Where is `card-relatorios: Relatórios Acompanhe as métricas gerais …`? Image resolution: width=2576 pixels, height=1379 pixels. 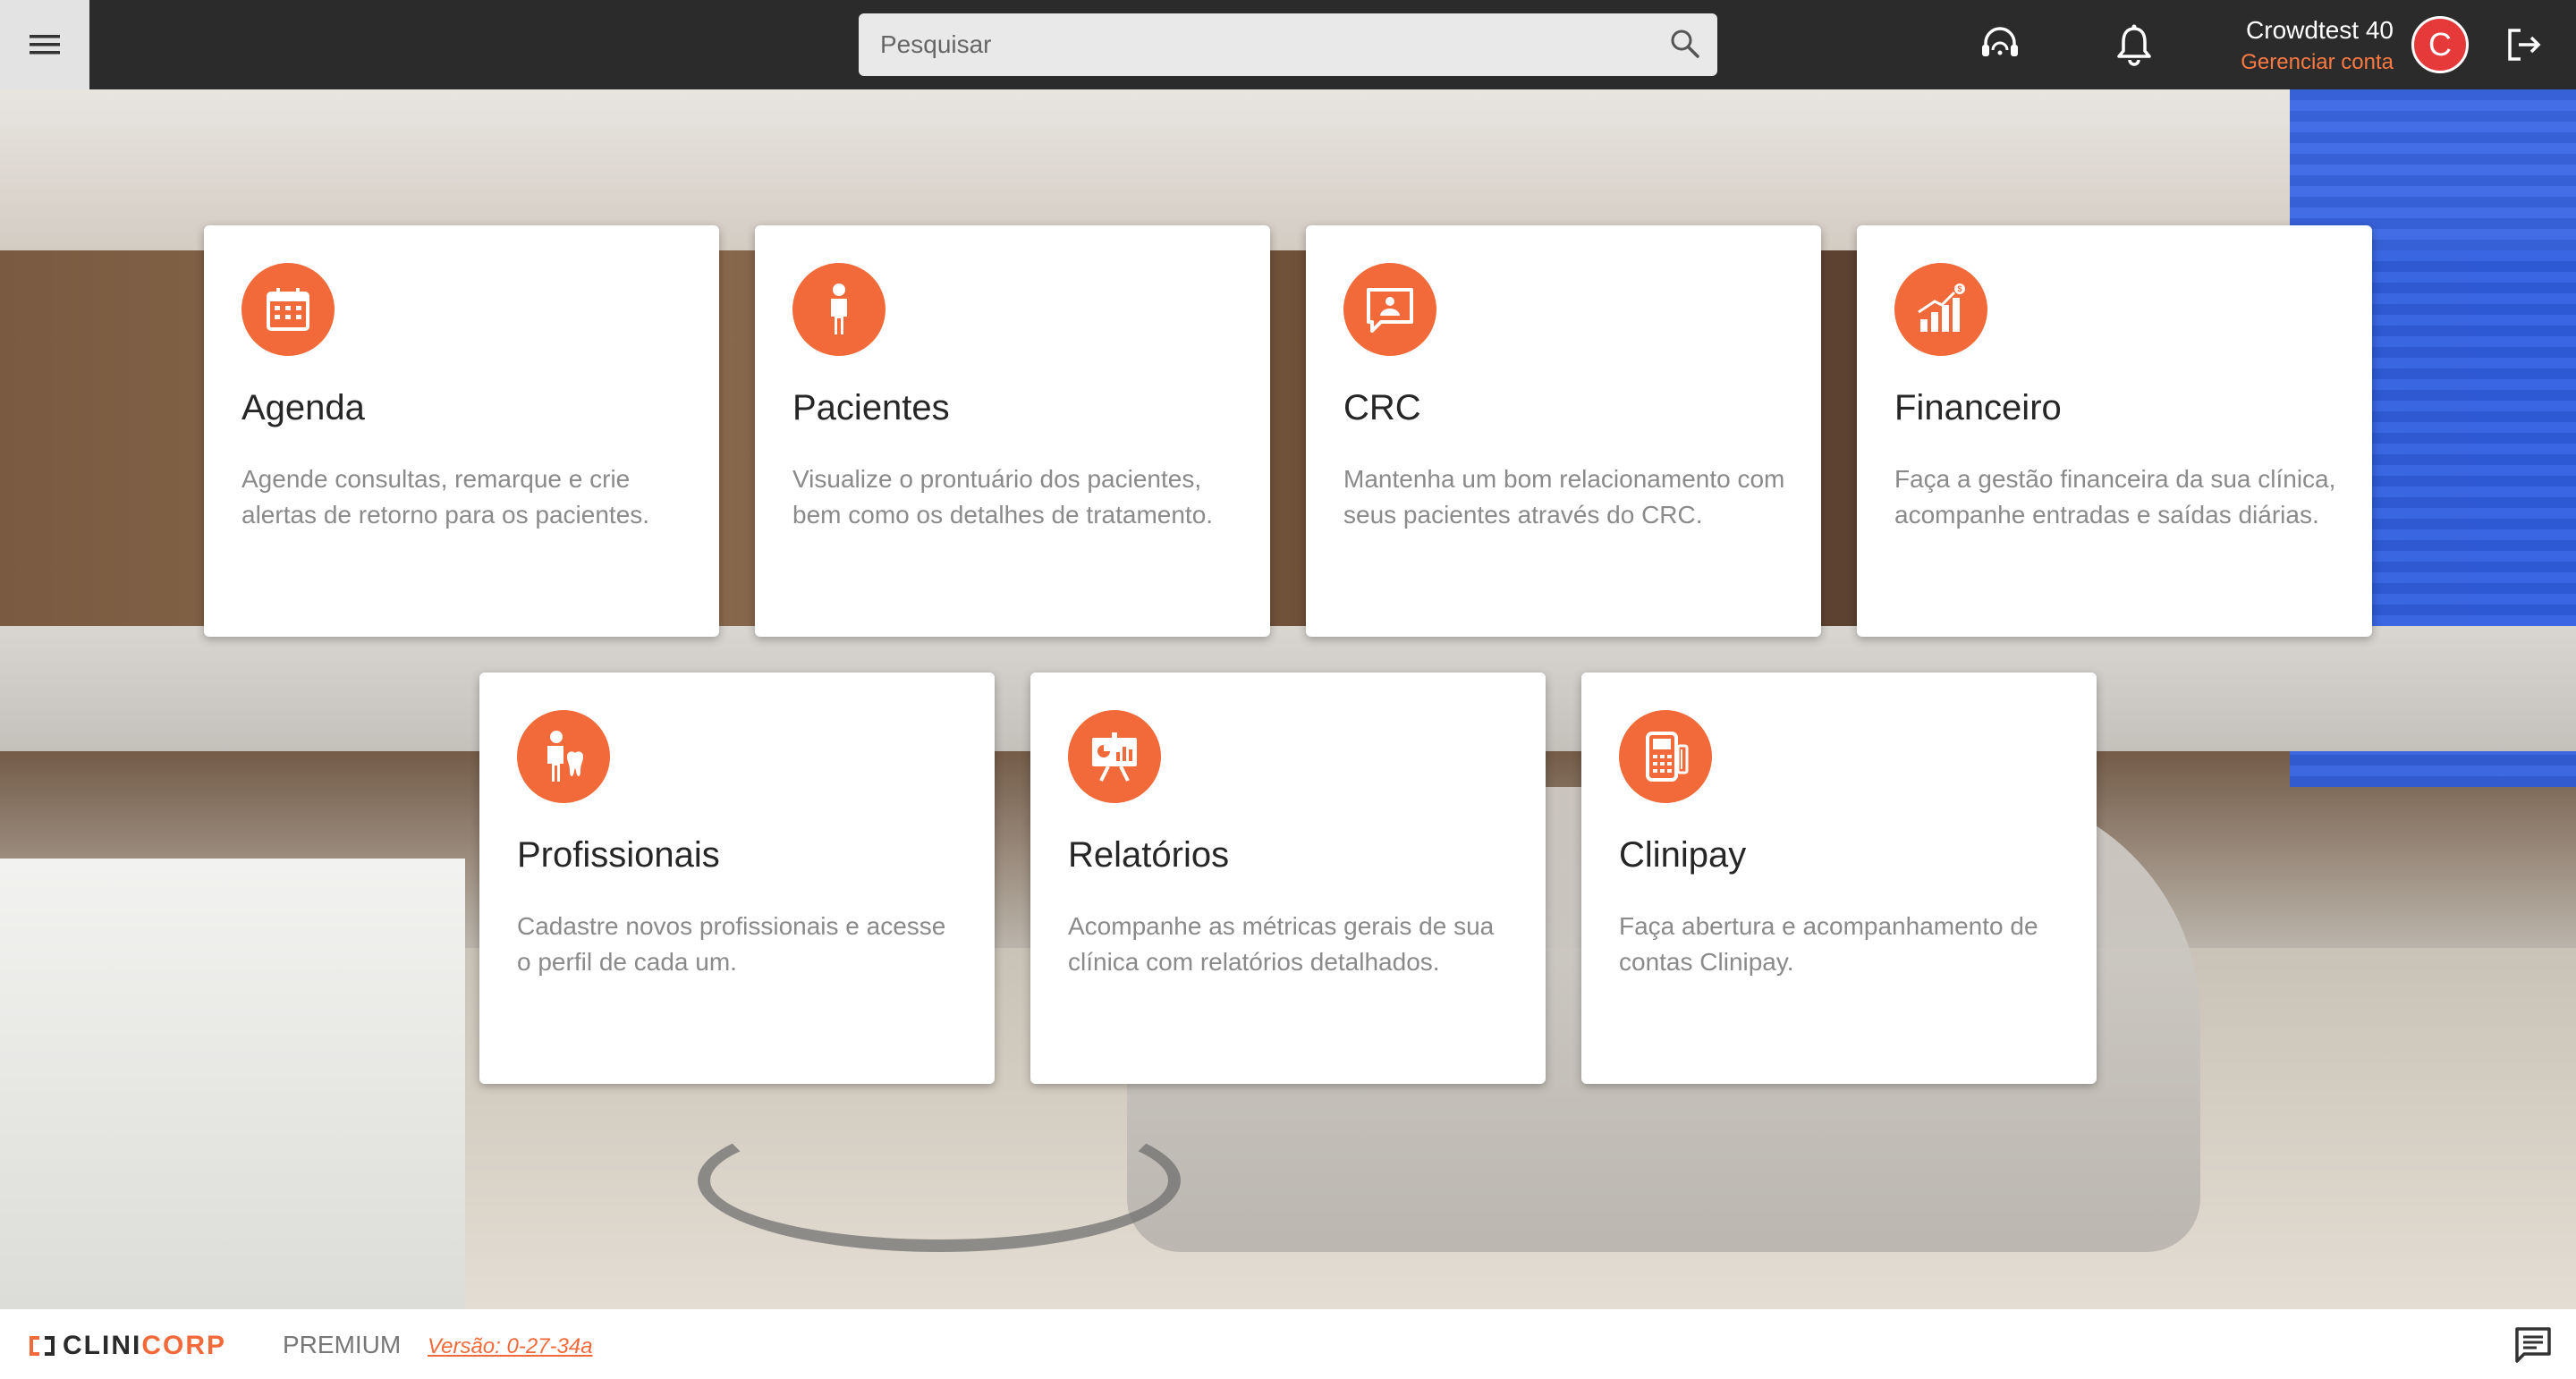
card-relatorios: Relatórios Acompanhe as métricas gerais … is located at coordinates (1288, 878).